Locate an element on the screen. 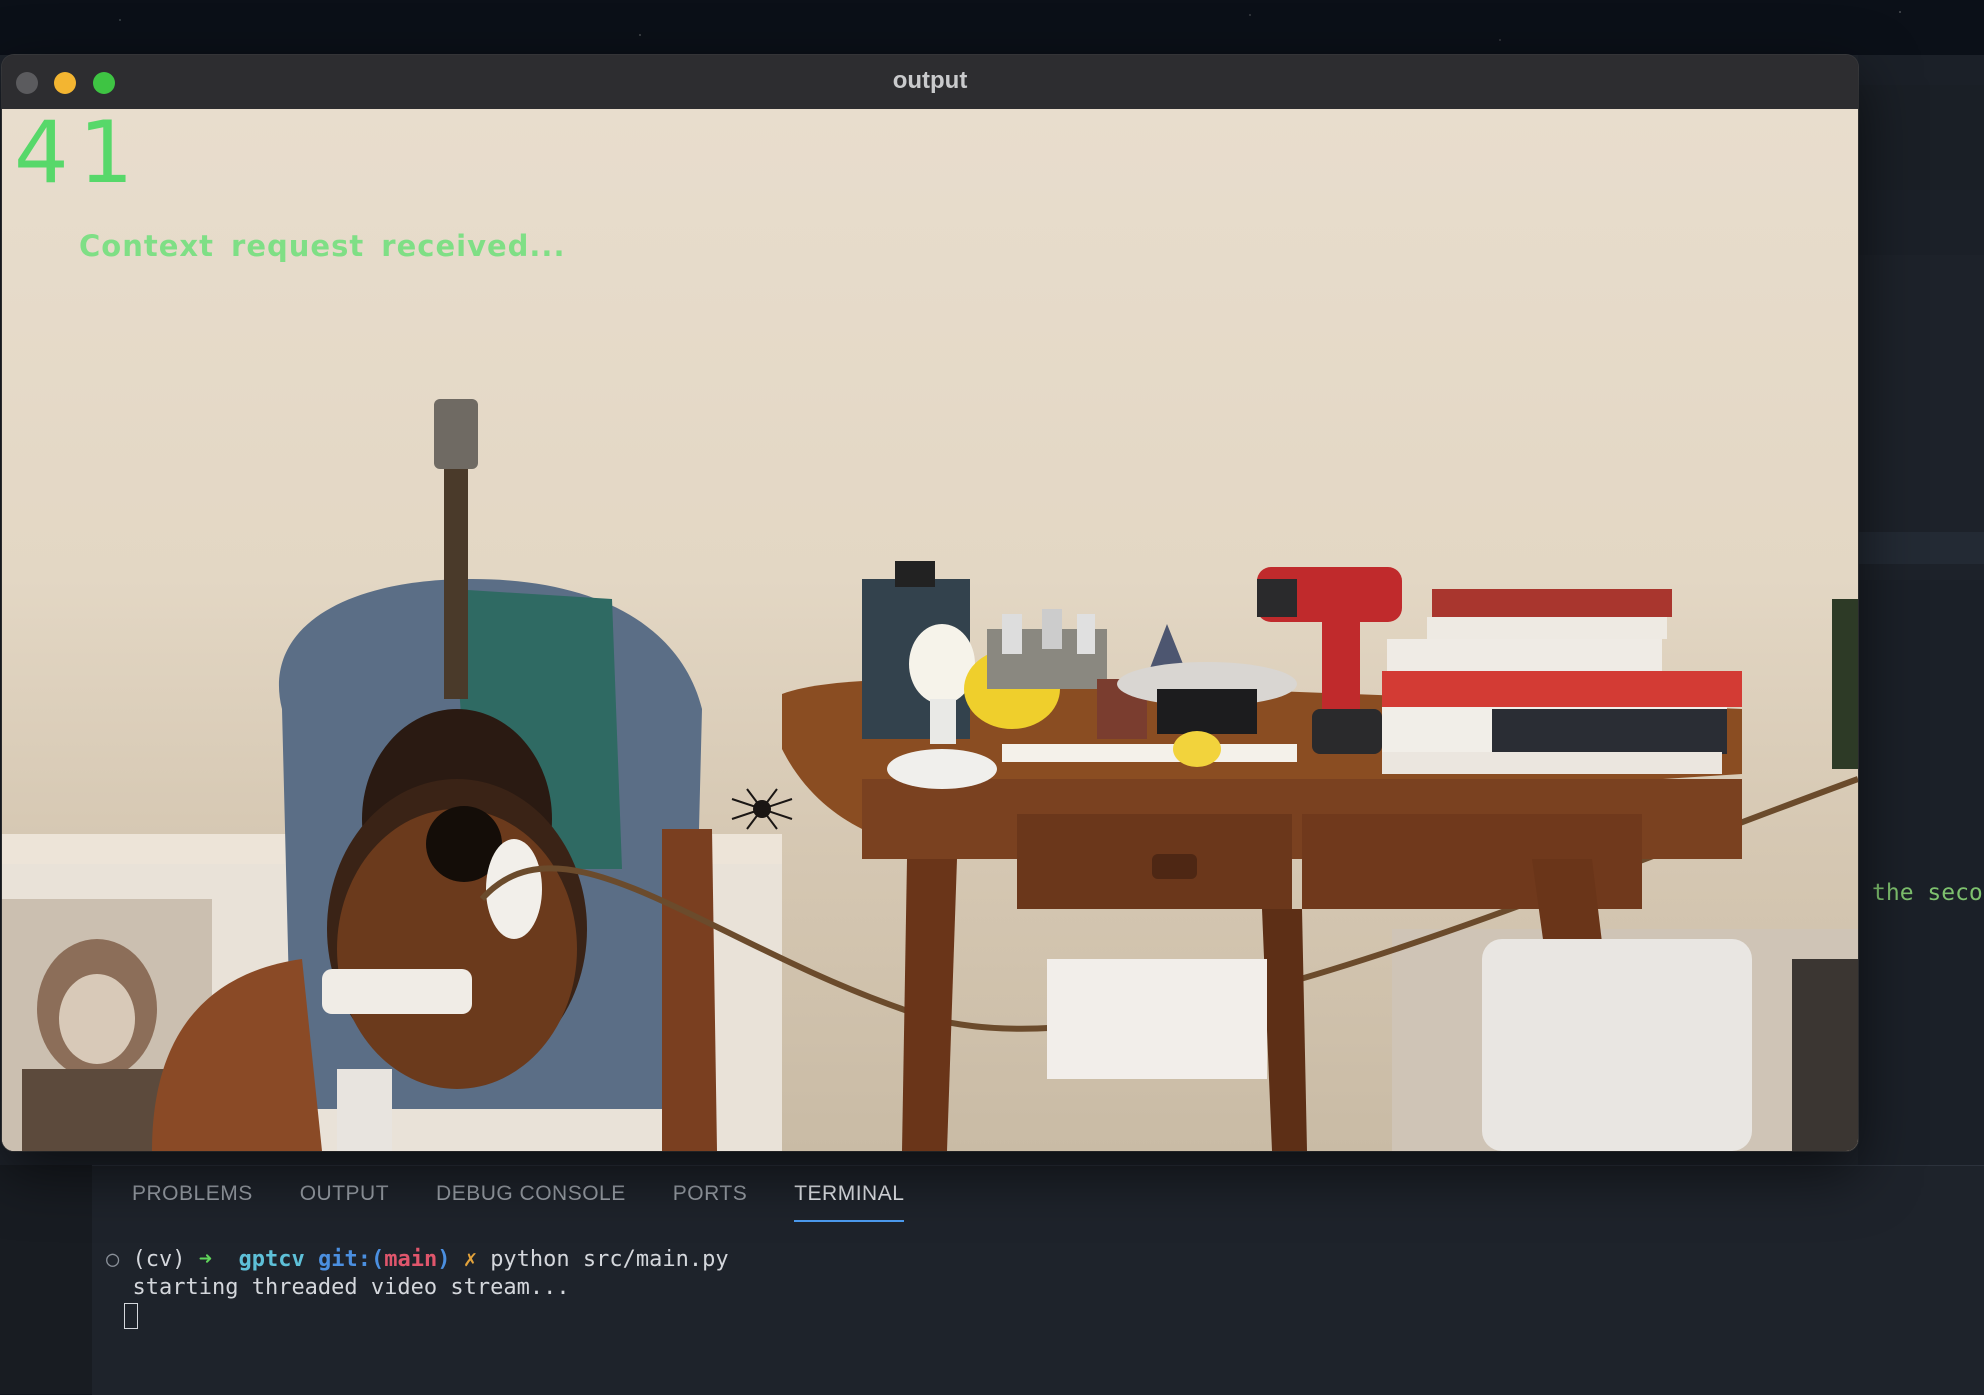 This screenshot has height=1395, width=1984. prompt-arrow-icon: ➜ is located at coordinates (205, 1259).